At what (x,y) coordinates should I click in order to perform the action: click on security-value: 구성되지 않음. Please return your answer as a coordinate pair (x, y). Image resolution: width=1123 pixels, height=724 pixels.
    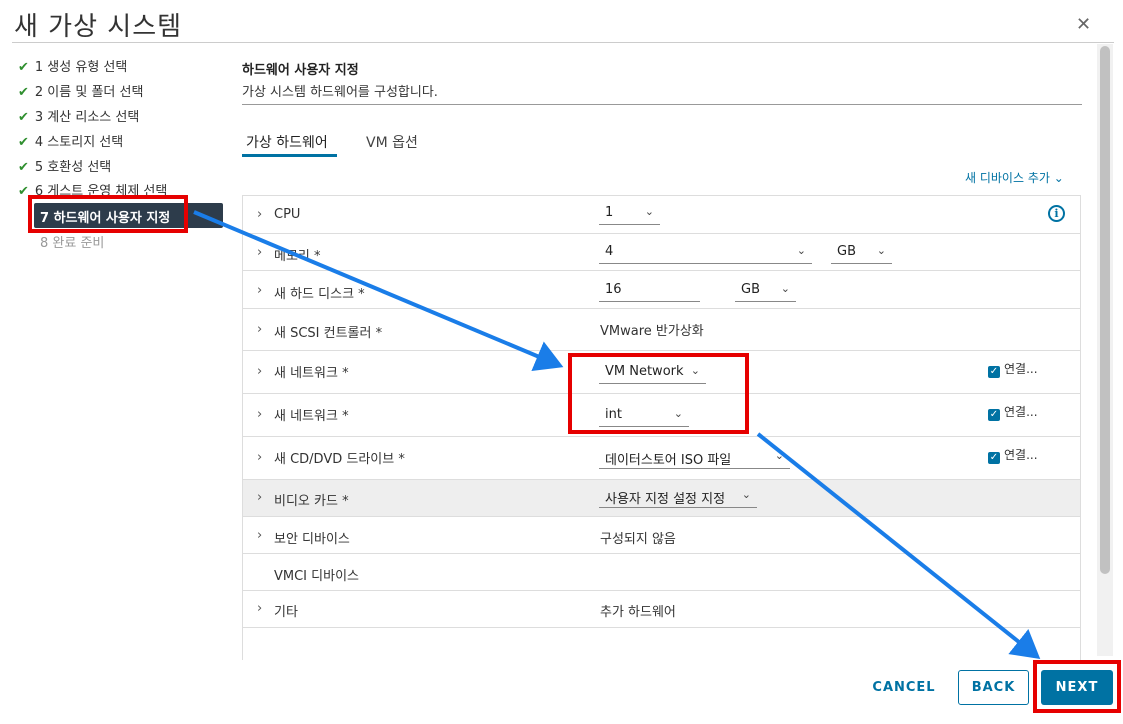
    Looking at the image, I should click on (638, 539).